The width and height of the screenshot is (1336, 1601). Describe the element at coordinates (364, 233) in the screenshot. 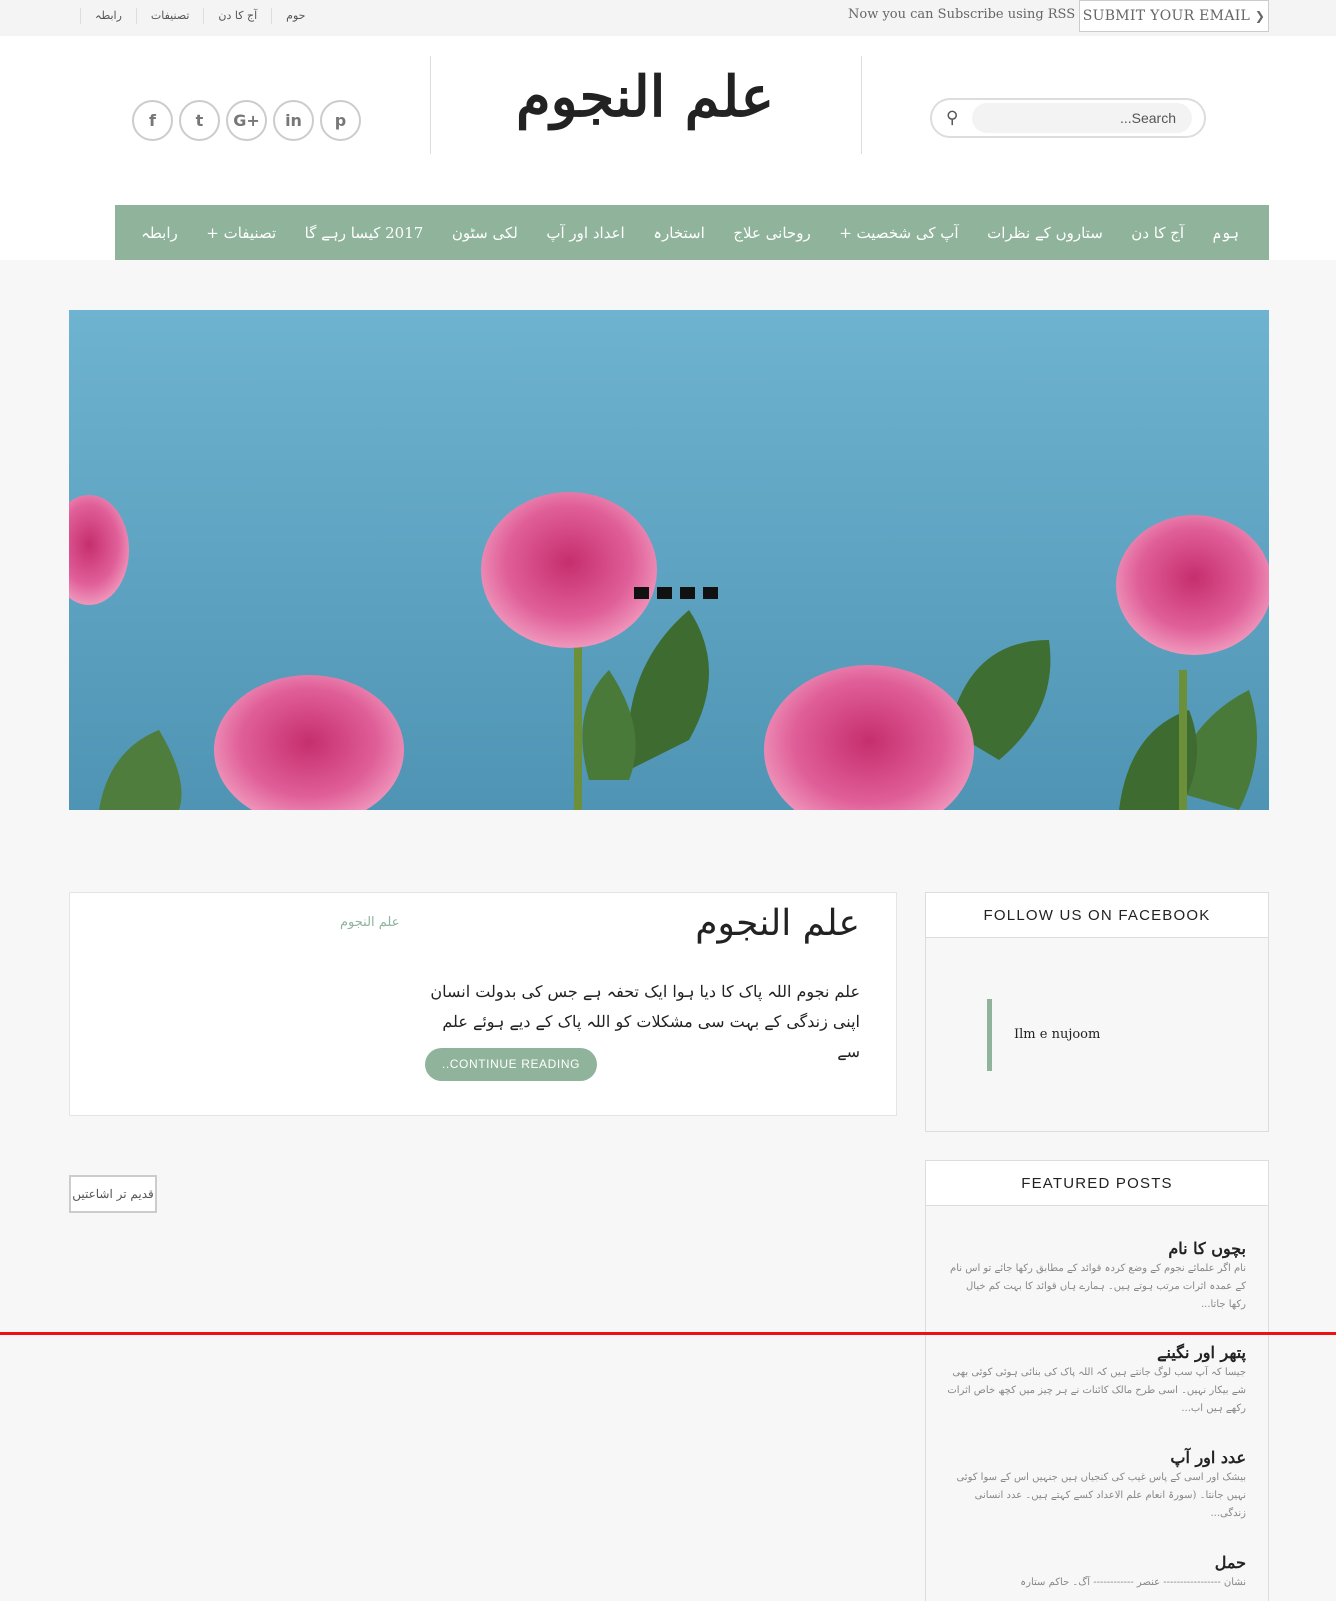

I see `nav-item-2017: 2017 کیسا رہے گا` at that location.